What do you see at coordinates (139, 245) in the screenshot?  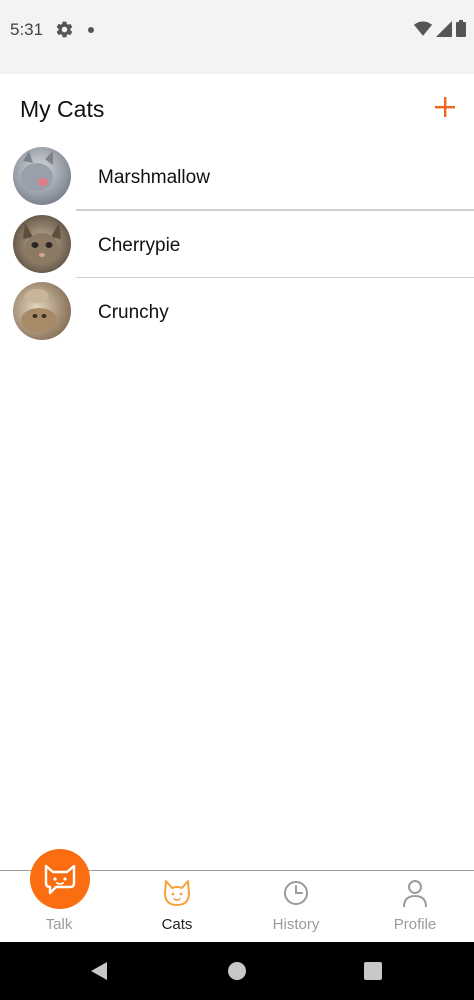 I see `cat-name: Cherrypie` at bounding box center [139, 245].